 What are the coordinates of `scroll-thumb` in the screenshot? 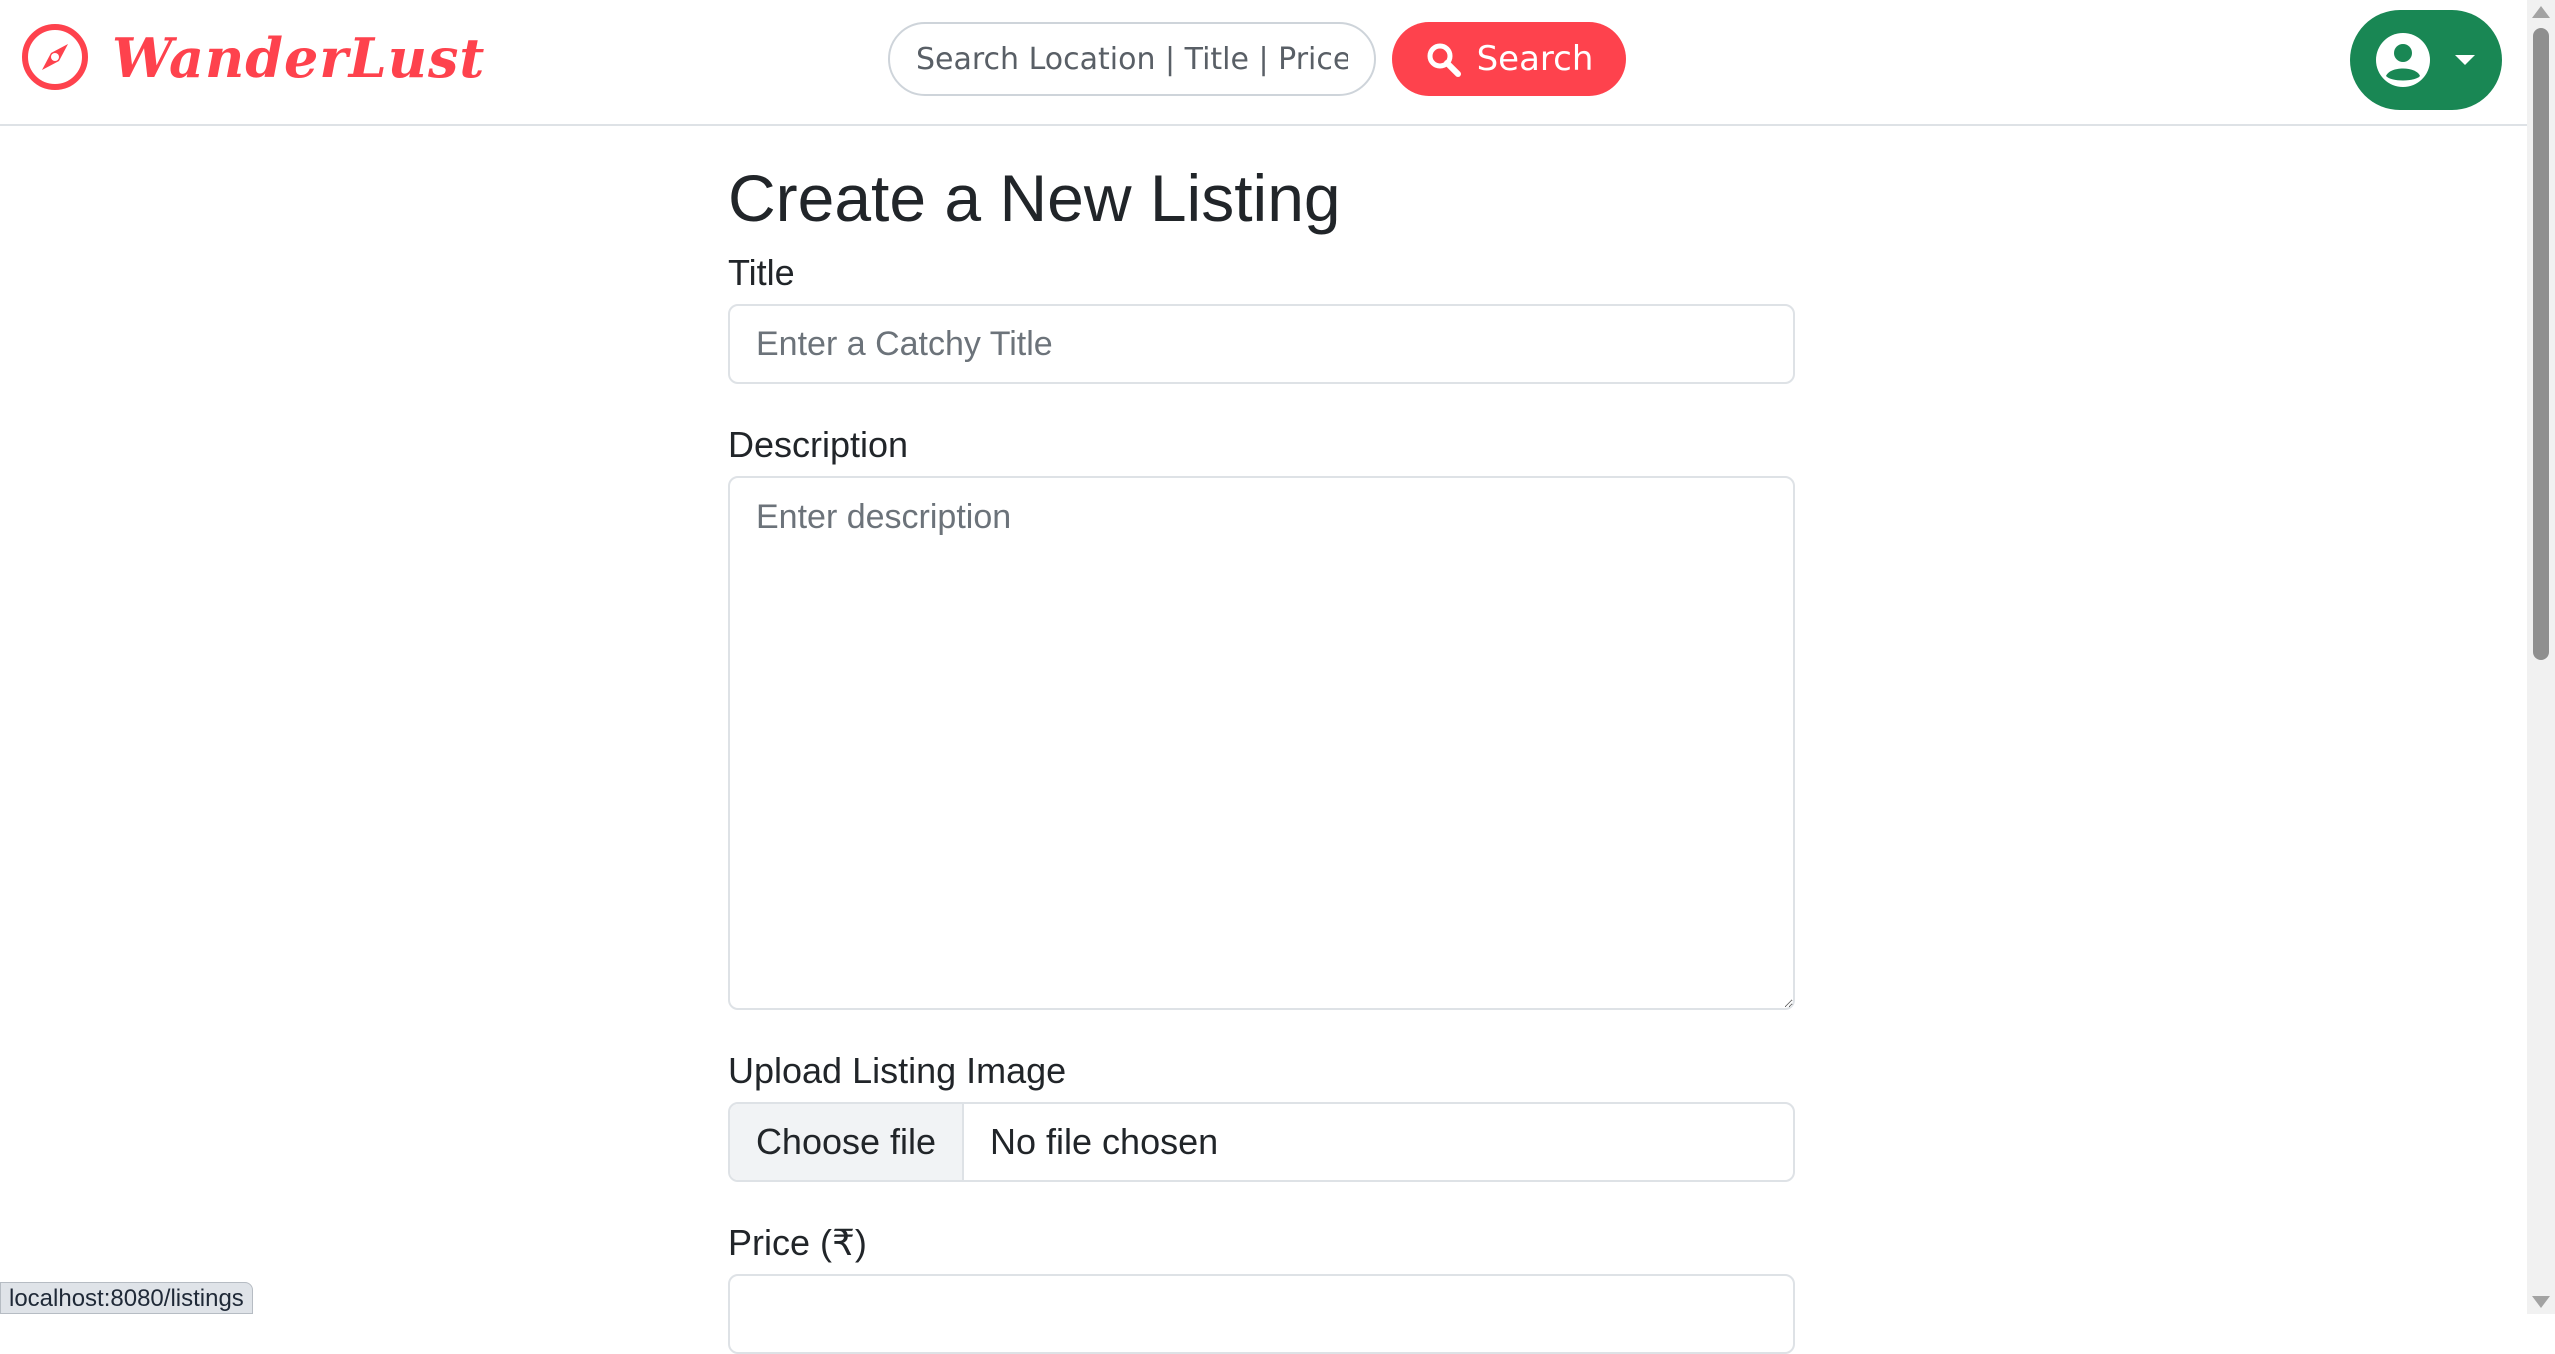 It's located at (2541, 344).